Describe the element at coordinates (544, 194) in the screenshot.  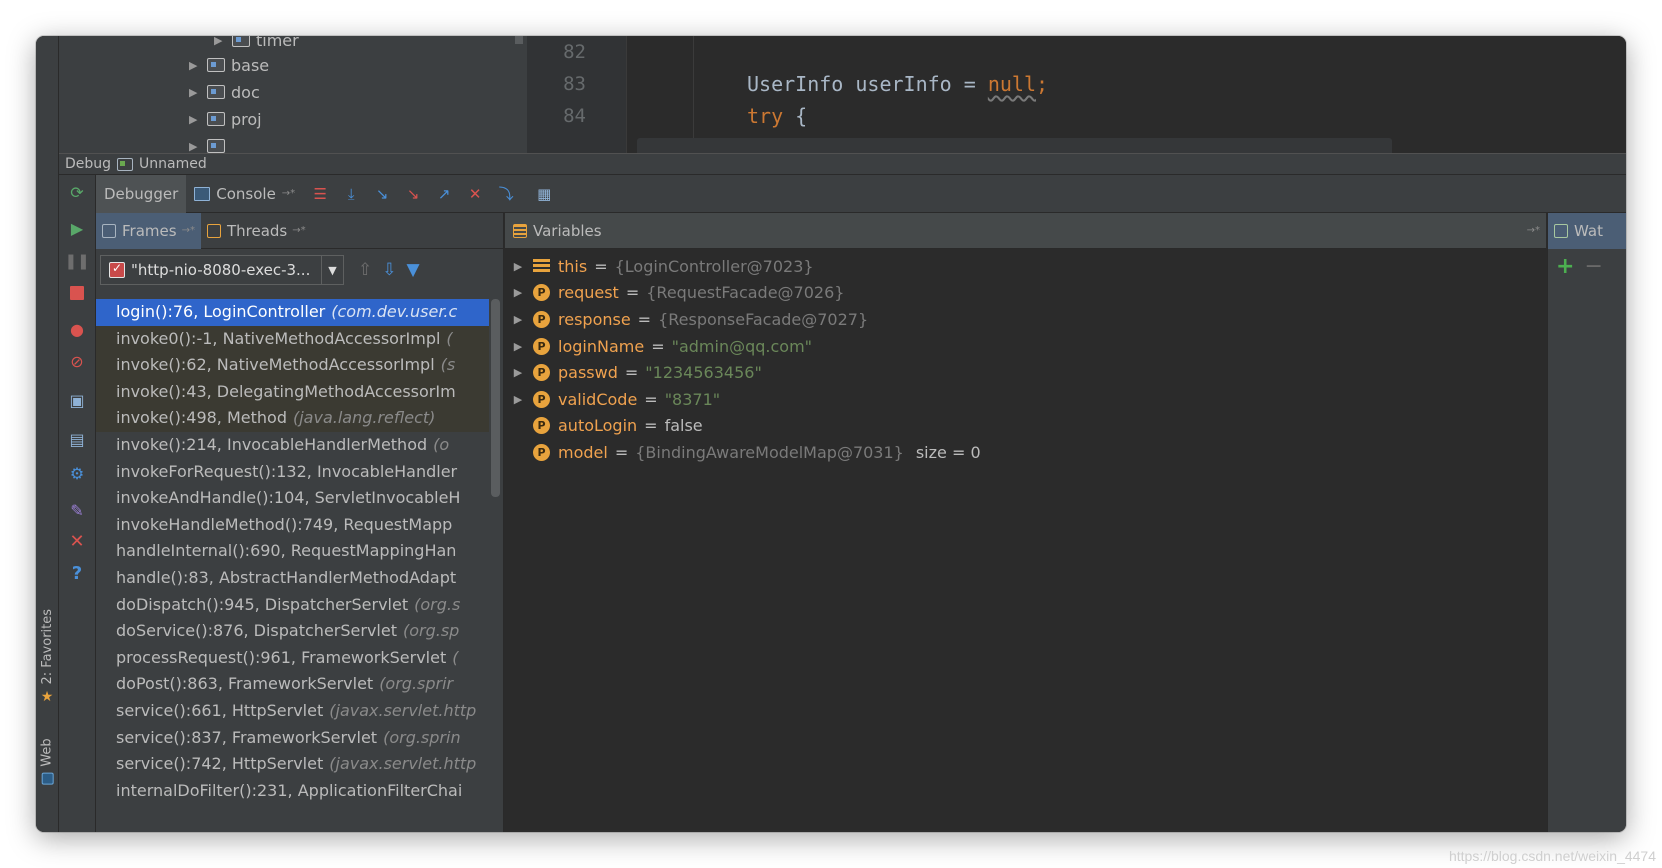
I see `evaluate-expression-icon: ▦` at that location.